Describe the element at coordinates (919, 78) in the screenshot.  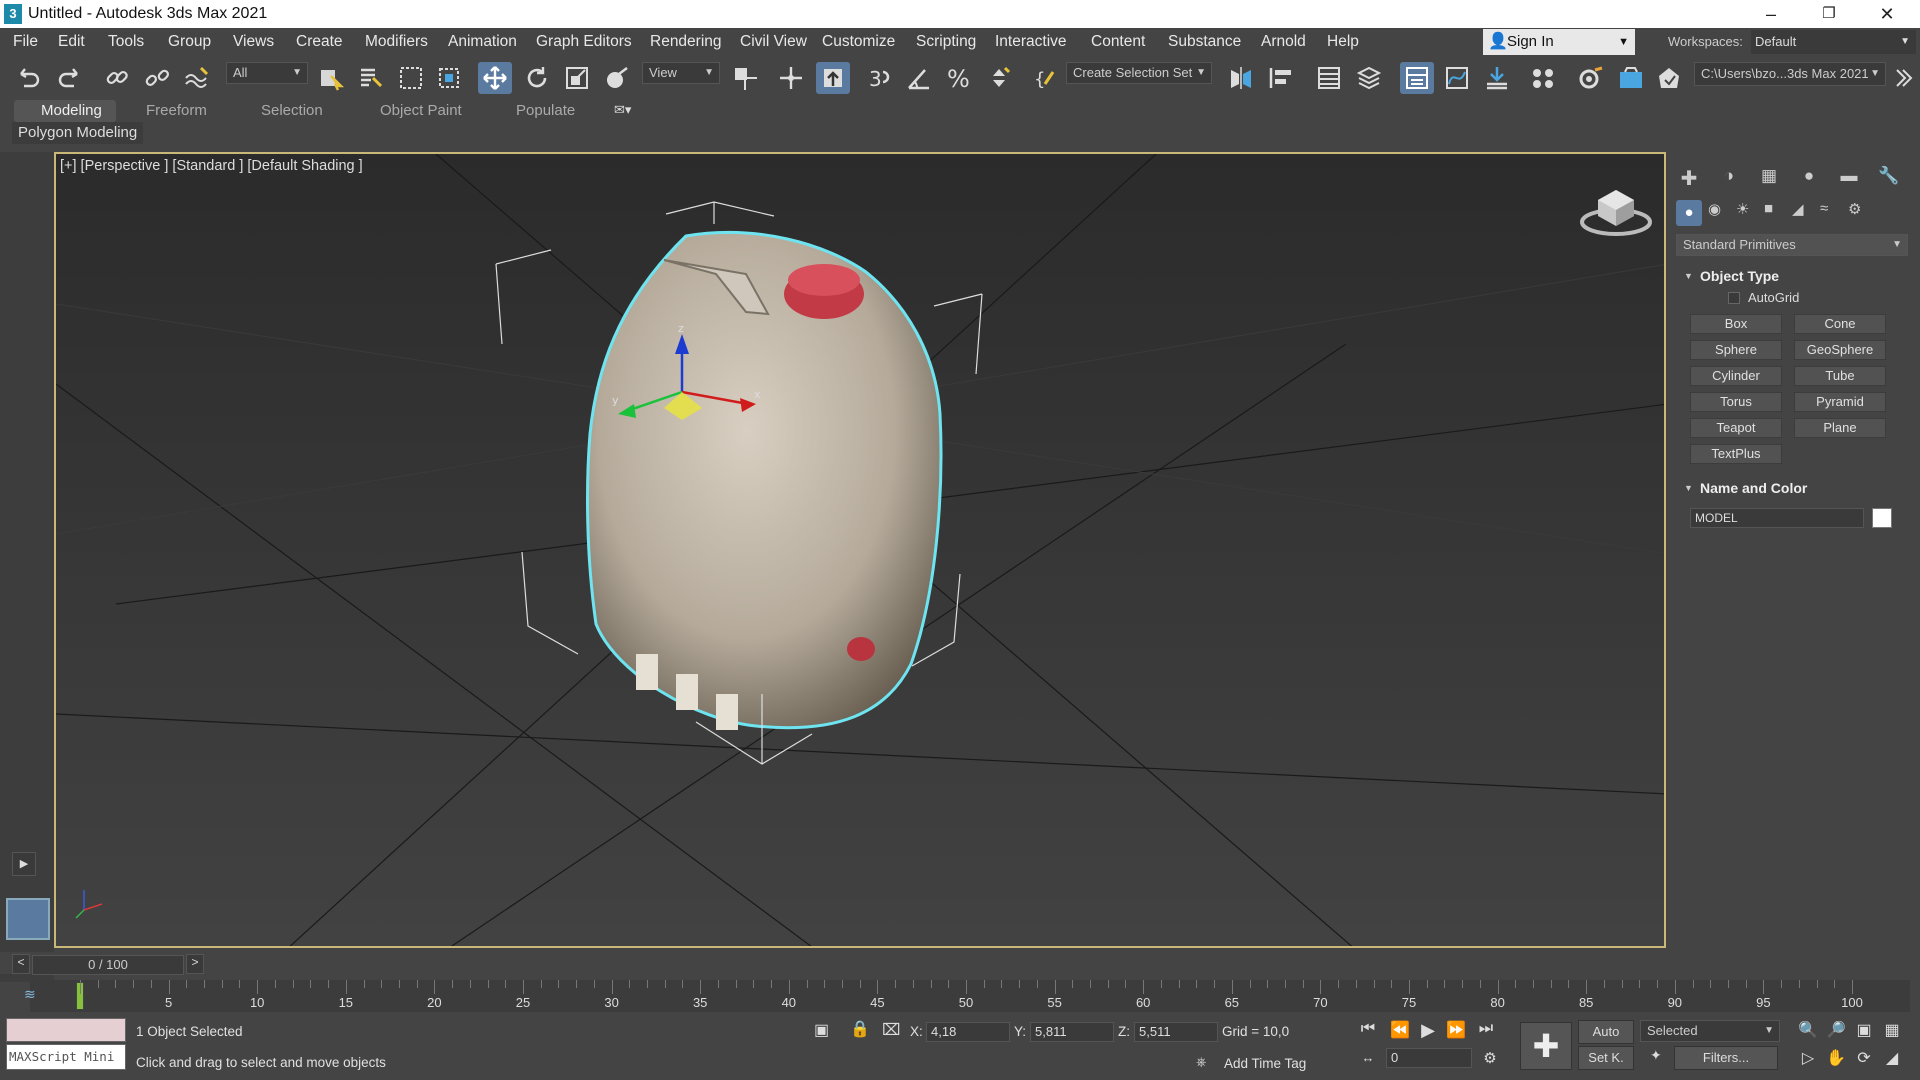
I see `angle-snap-icon` at that location.